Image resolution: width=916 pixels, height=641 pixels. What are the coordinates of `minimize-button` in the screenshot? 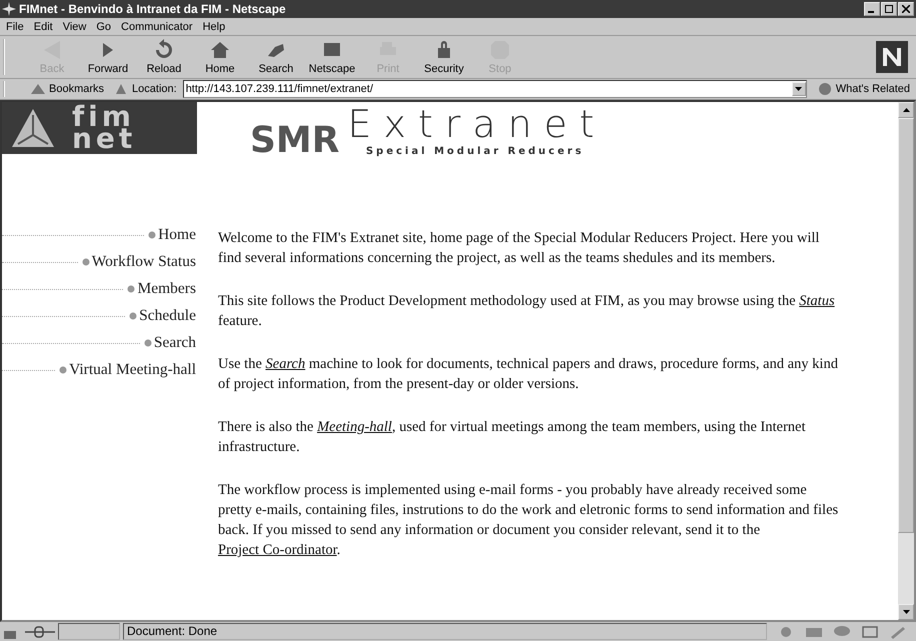 It's located at (872, 9).